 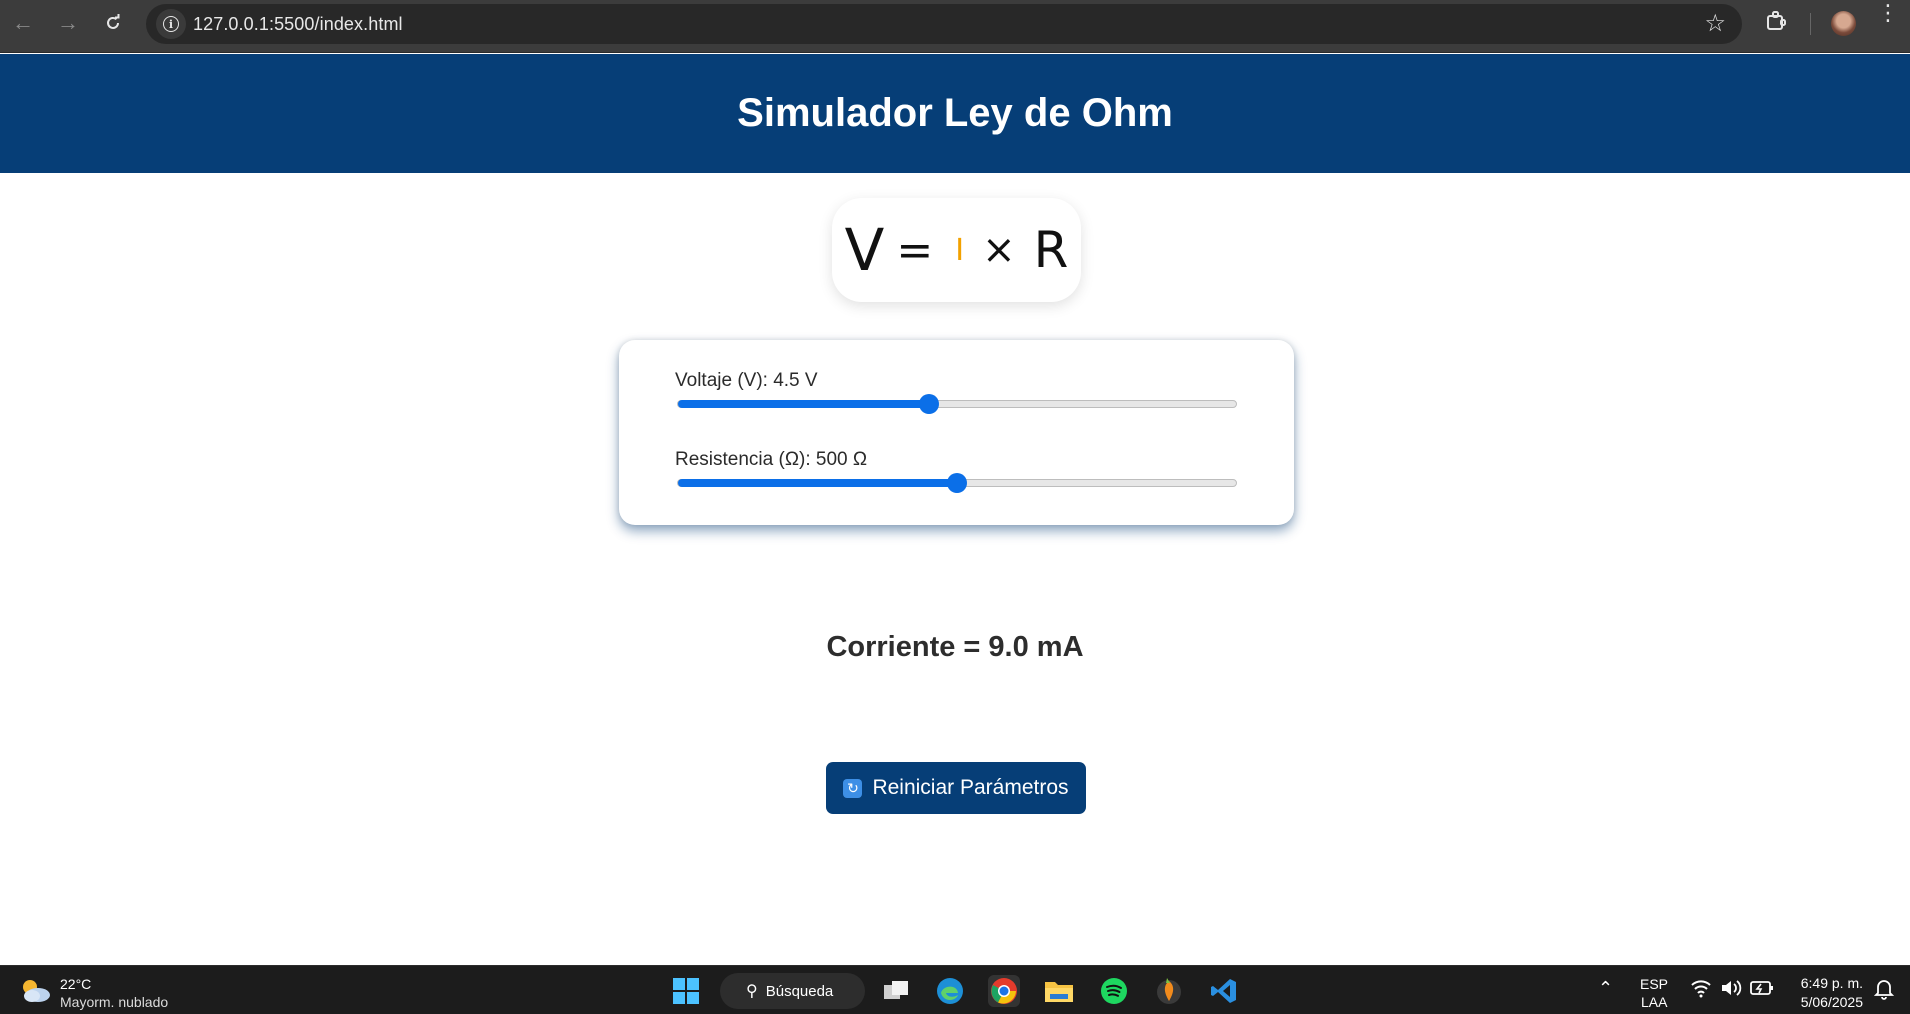 What do you see at coordinates (35, 990) in the screenshot?
I see `partly-cloudy-icon` at bounding box center [35, 990].